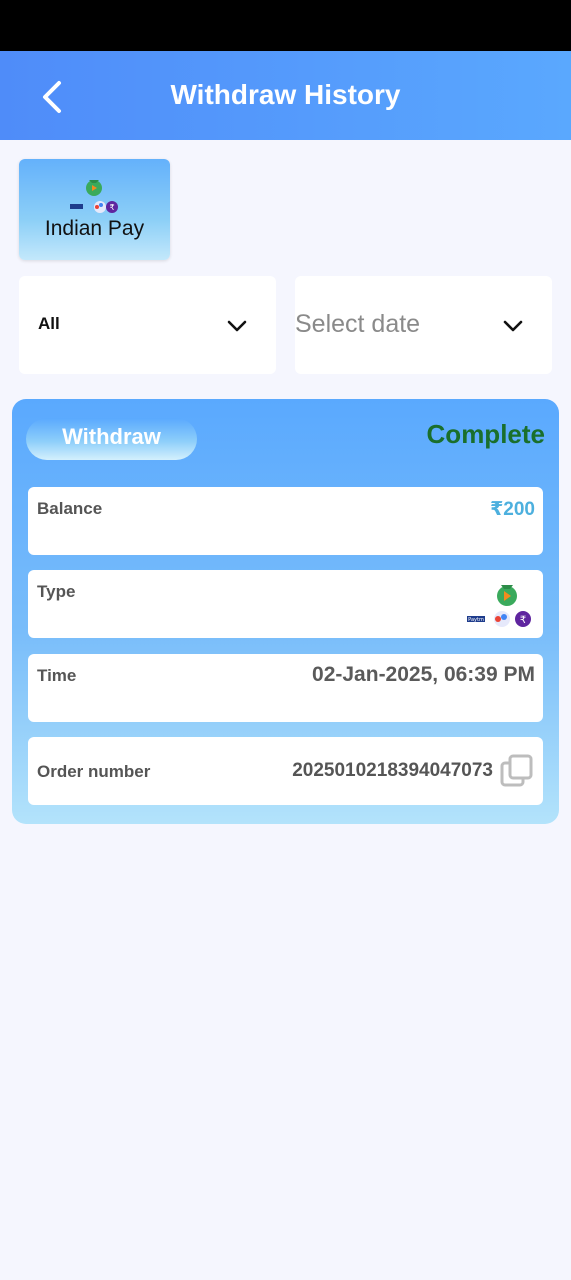 This screenshot has width=571, height=1280. What do you see at coordinates (392, 770) in the screenshot?
I see `order-number-value: 2025010218394047073` at bounding box center [392, 770].